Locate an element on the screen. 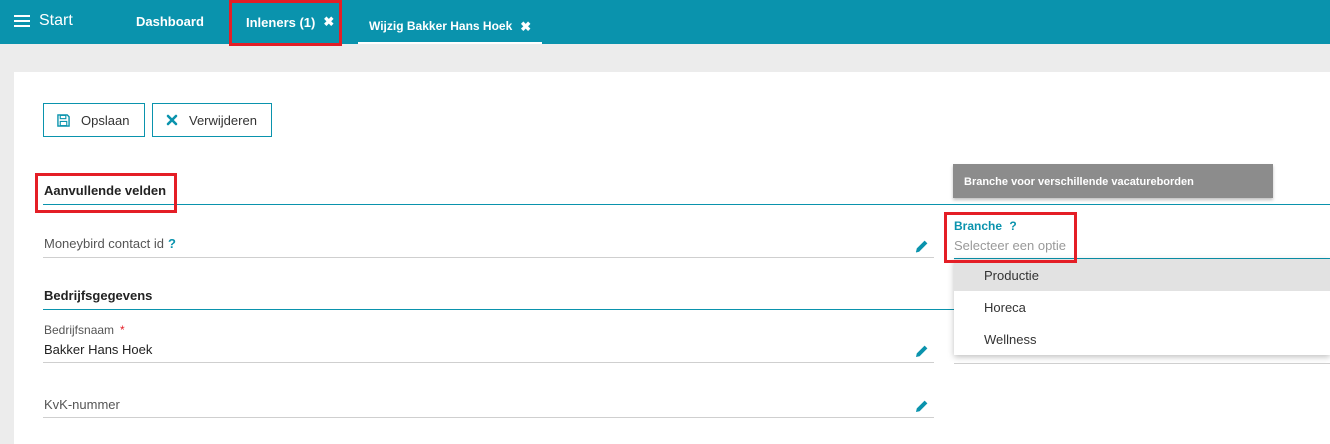  bedrijfsnaam-underline is located at coordinates (488, 362).